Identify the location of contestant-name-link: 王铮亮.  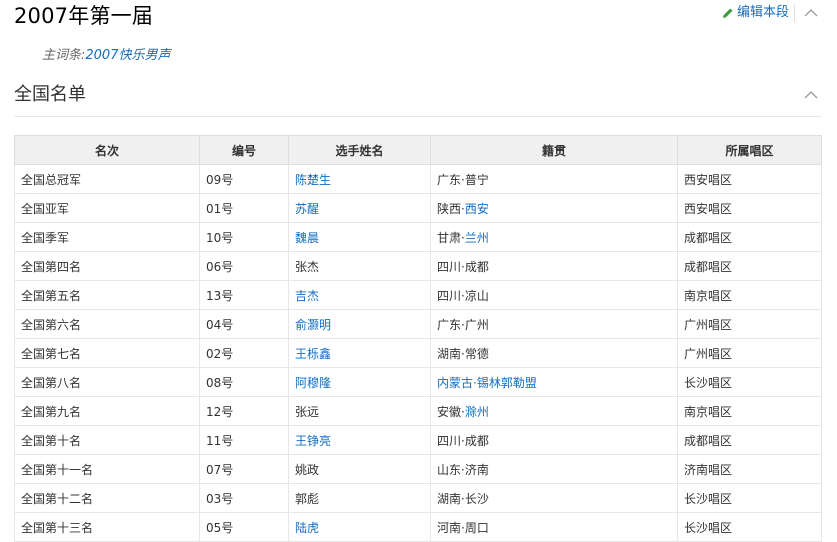
(313, 441).